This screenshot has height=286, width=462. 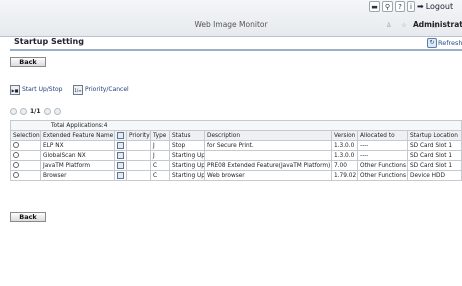 I want to click on keyboard-icon: ▬, so click(x=374, y=6).